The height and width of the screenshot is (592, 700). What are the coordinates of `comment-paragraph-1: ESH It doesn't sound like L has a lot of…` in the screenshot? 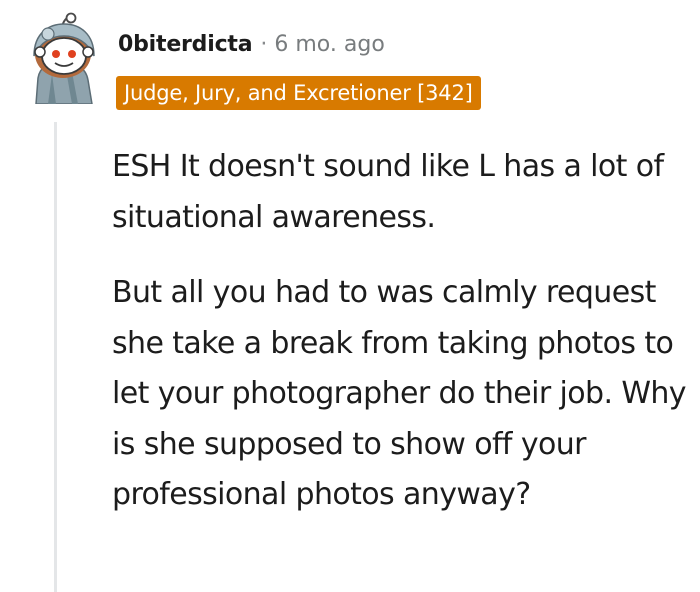 It's located at (388, 192).